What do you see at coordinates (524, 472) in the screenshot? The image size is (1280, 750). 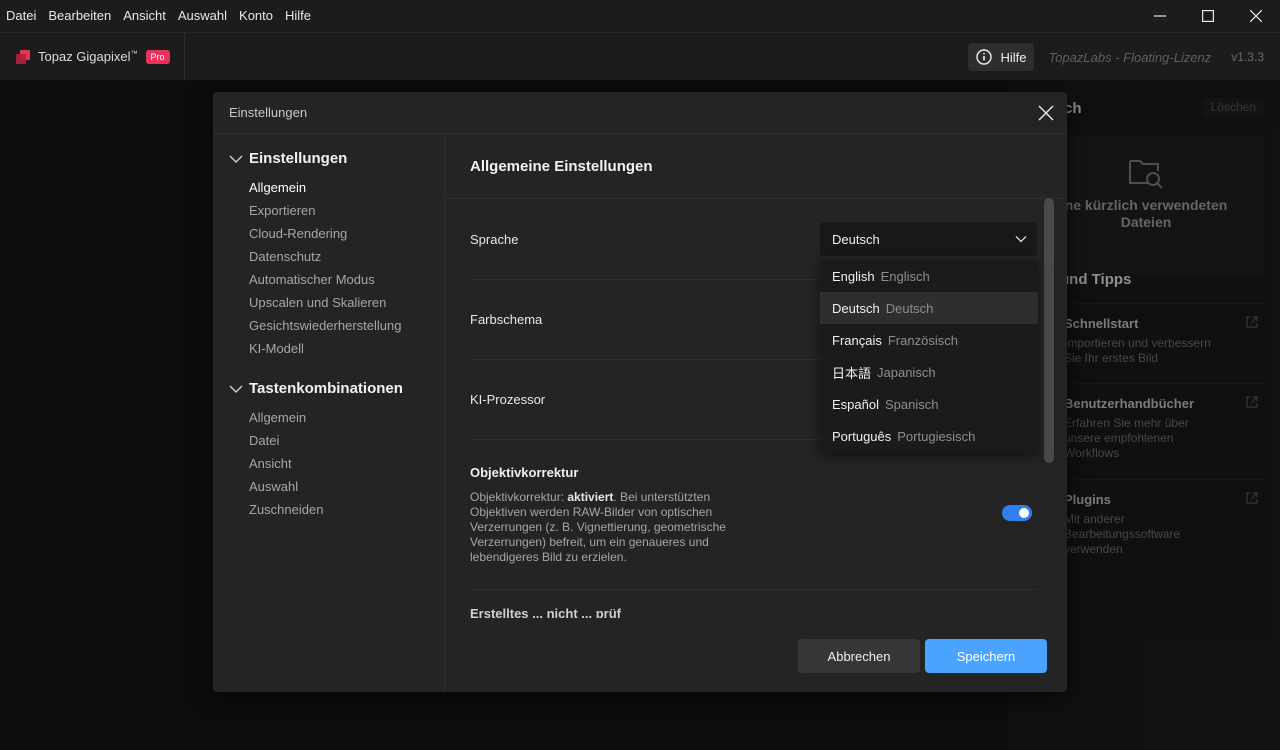 I see `lens-correction-title: Objektivkorrektur` at bounding box center [524, 472].